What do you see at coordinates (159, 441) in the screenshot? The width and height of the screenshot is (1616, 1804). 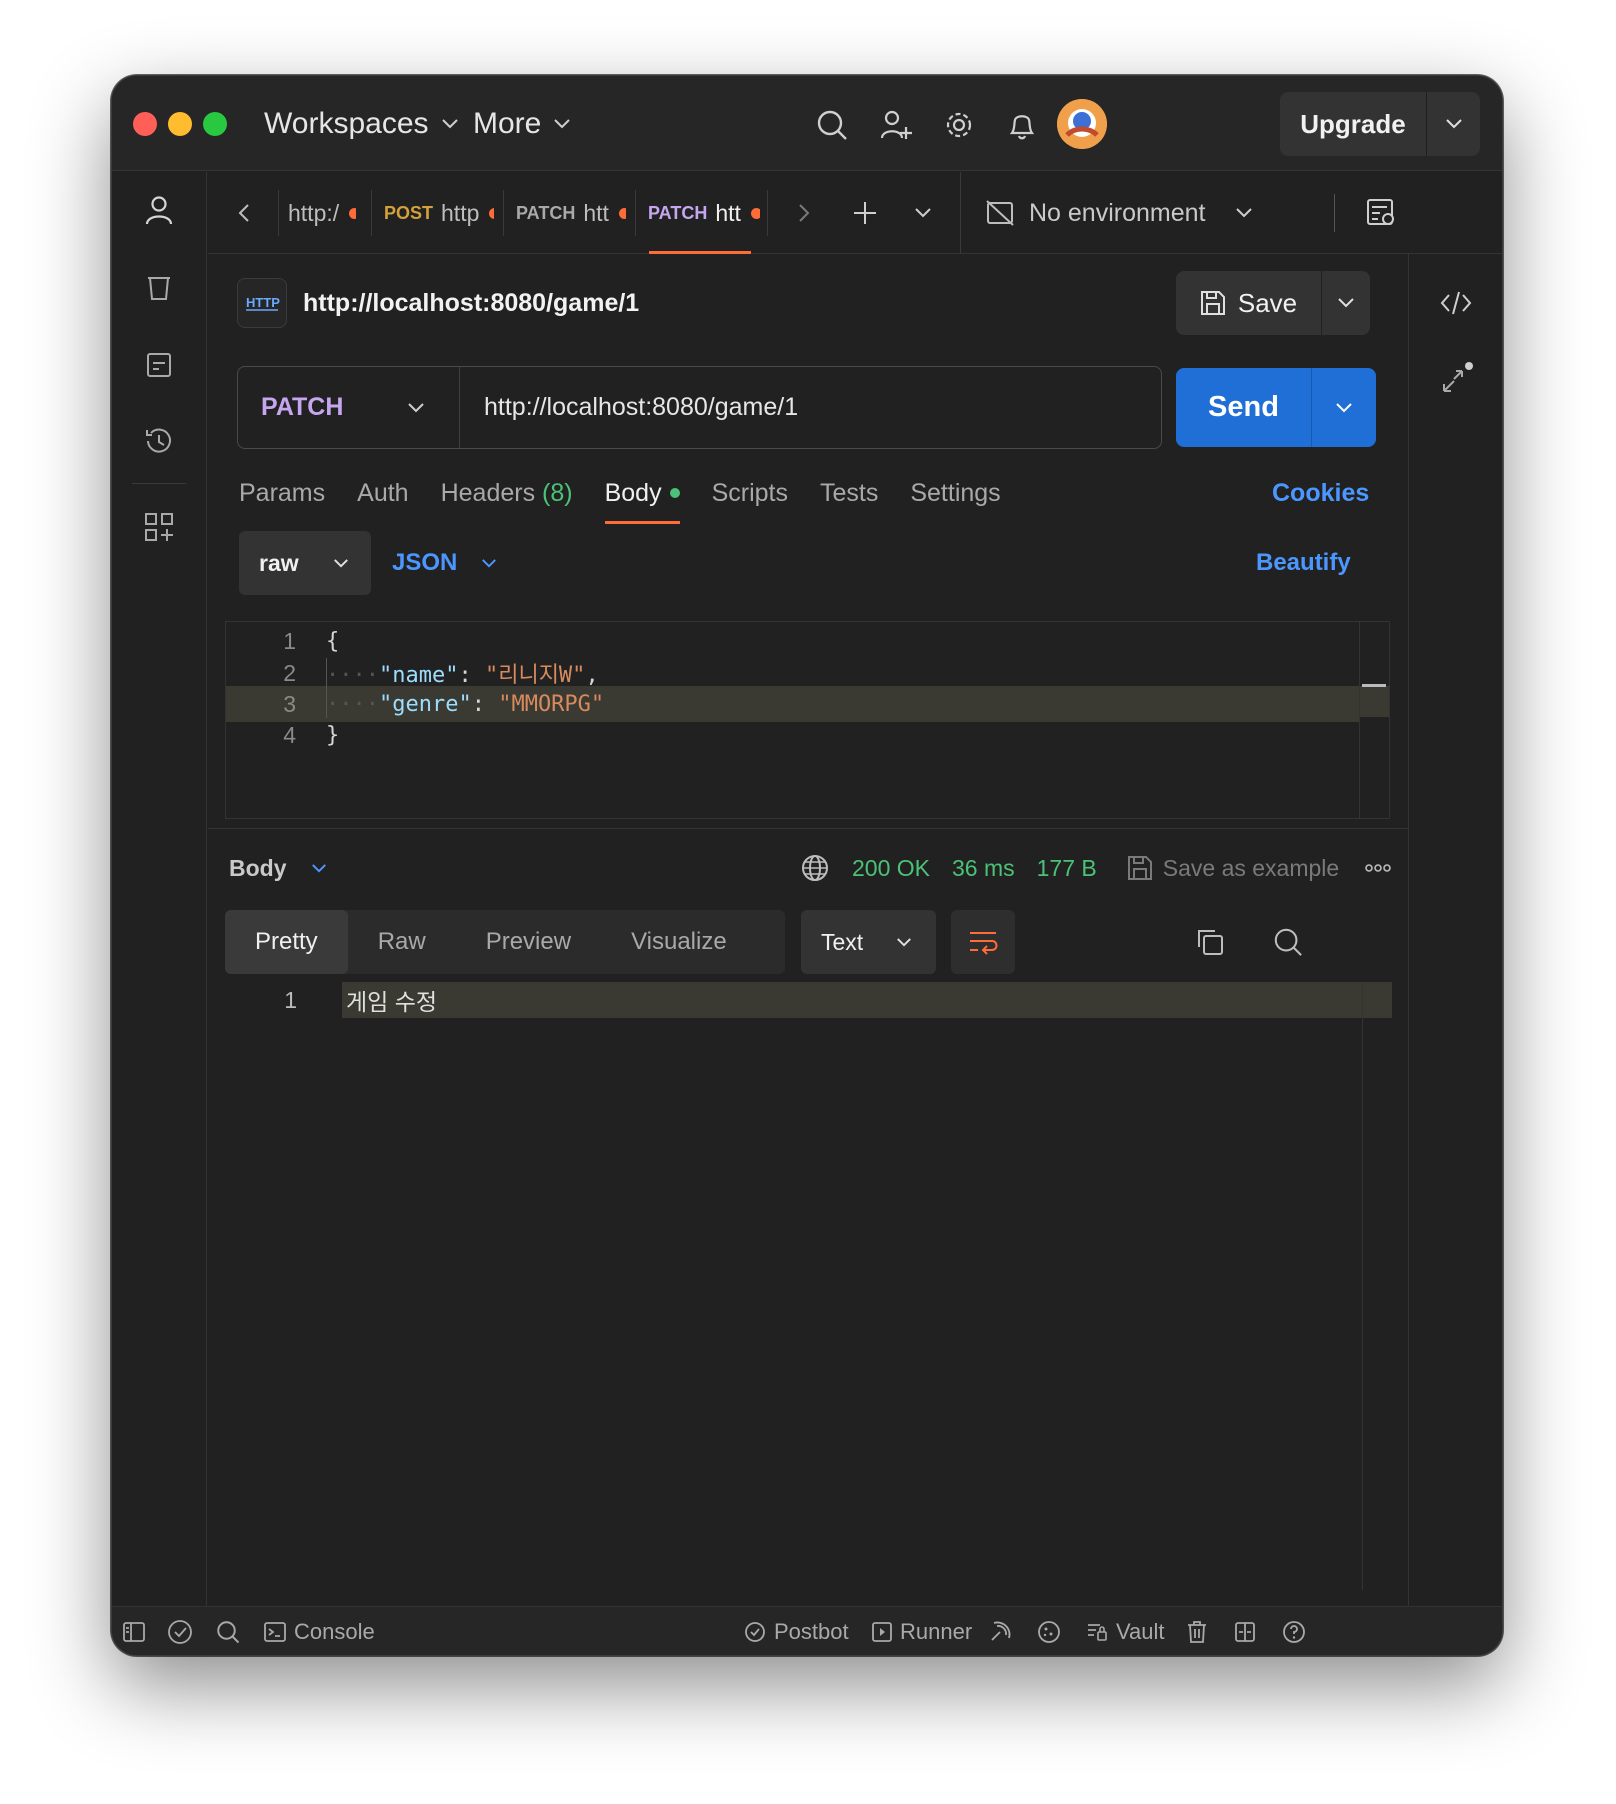 I see `history-icon` at bounding box center [159, 441].